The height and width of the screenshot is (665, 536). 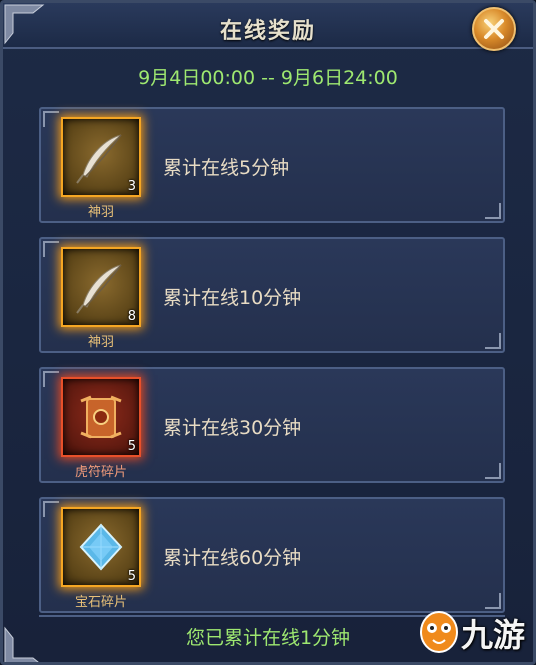 What do you see at coordinates (100, 472) in the screenshot?
I see `item-name: 虎符碎片` at bounding box center [100, 472].